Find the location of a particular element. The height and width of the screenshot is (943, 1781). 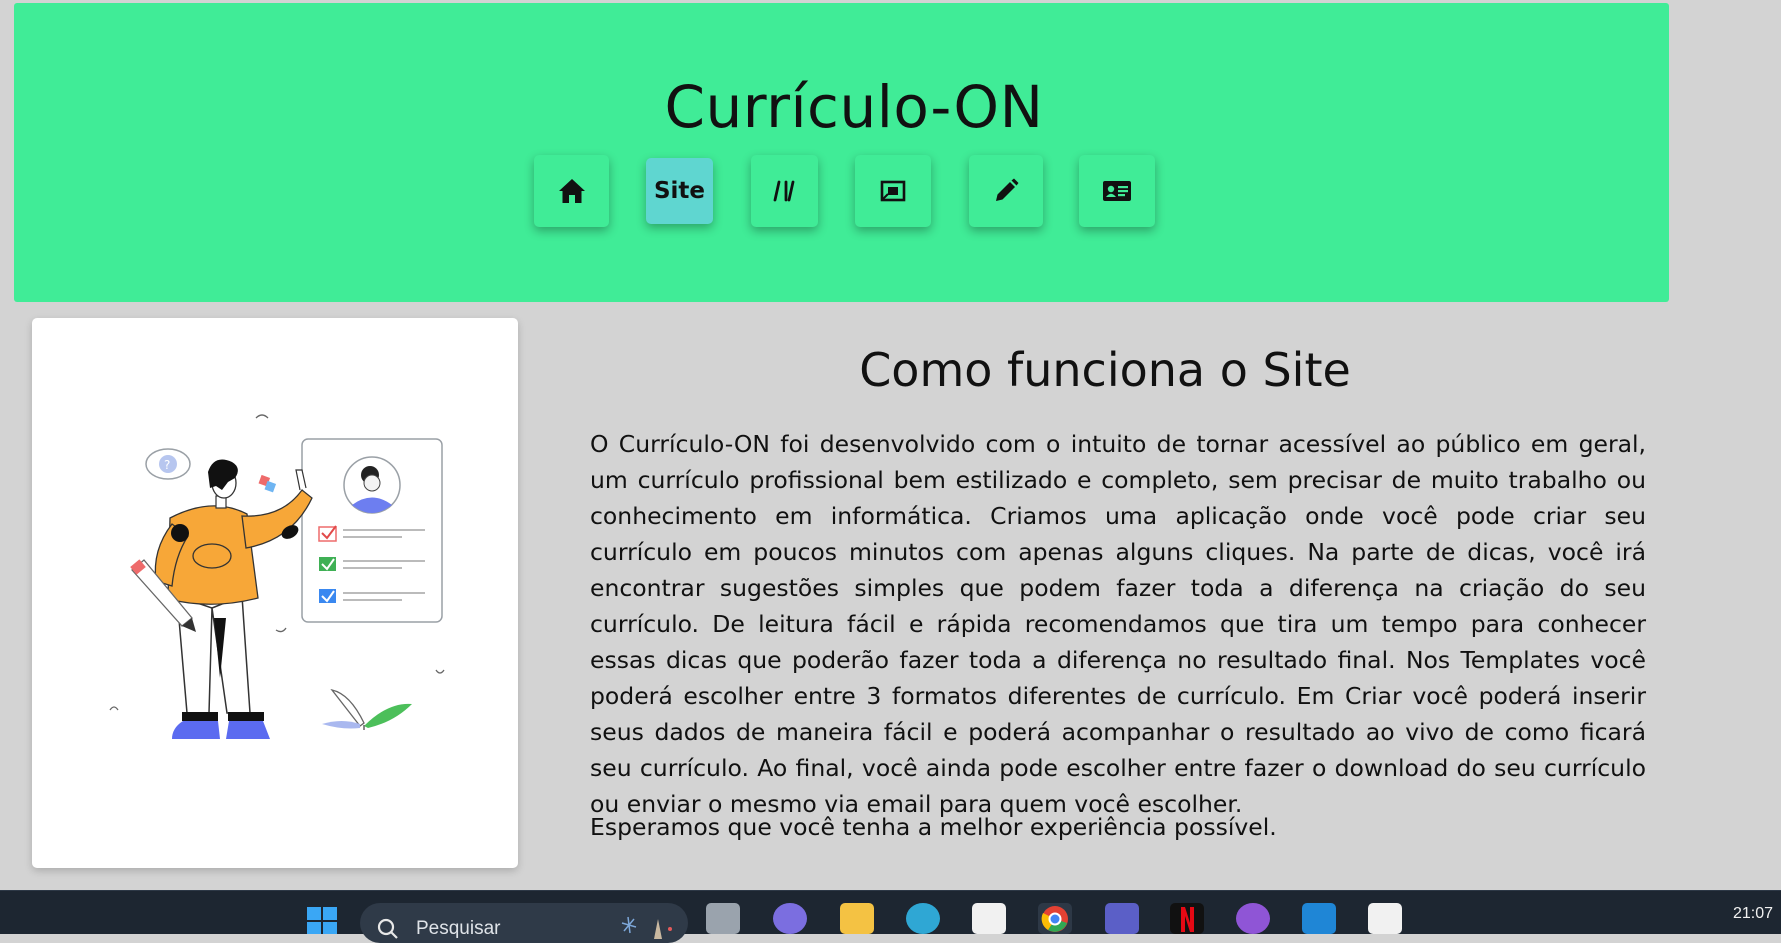

chrome-icon is located at coordinates (1055, 918).